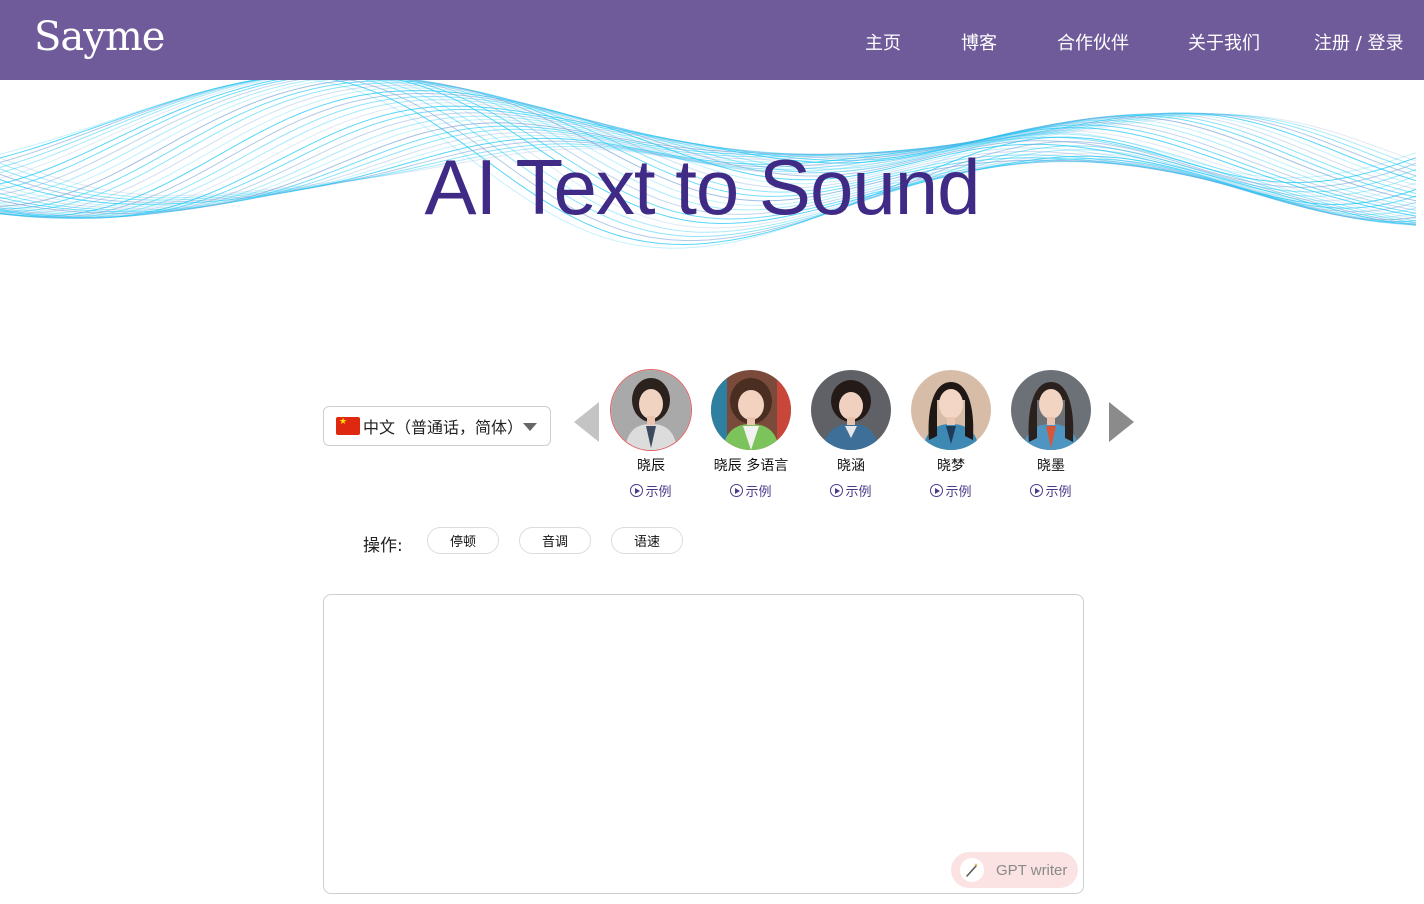 This screenshot has width=1424, height=904. I want to click on pitch-button: 音调, so click(555, 540).